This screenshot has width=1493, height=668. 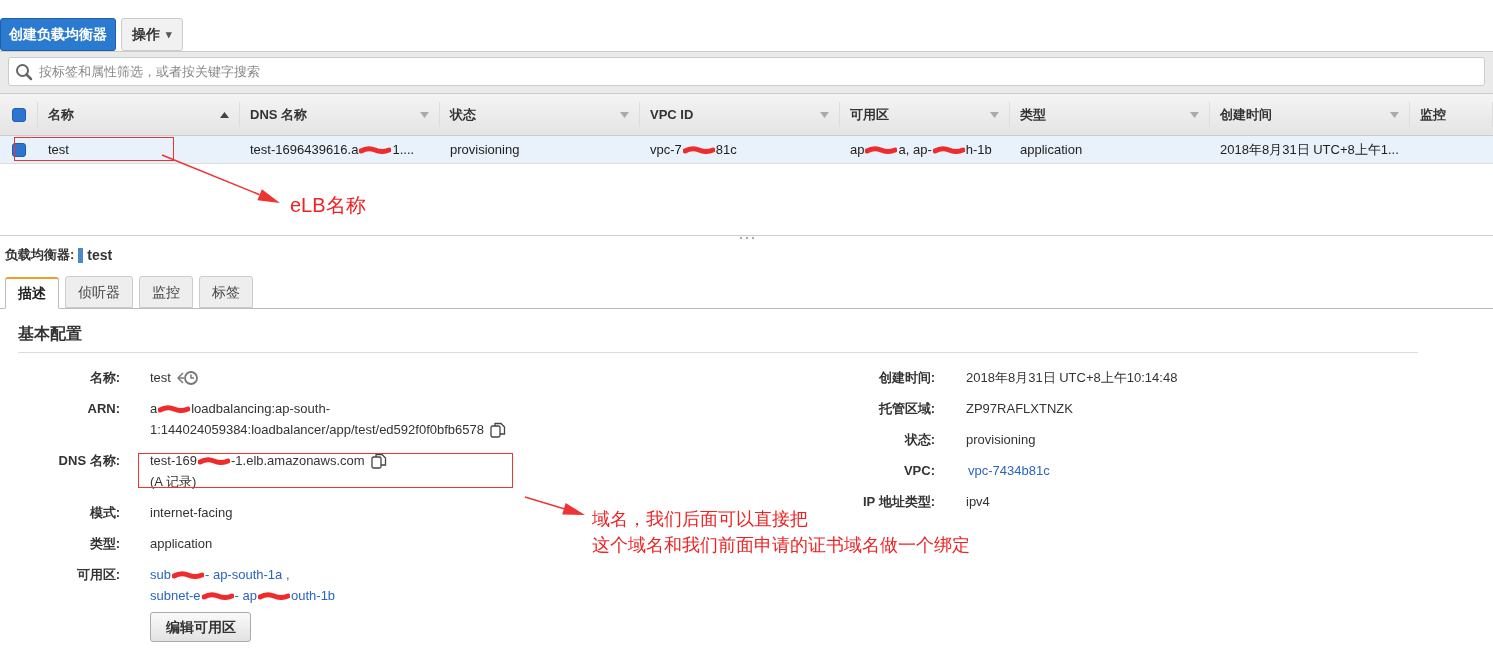 What do you see at coordinates (160, 378) in the screenshot?
I see `field-value: test` at bounding box center [160, 378].